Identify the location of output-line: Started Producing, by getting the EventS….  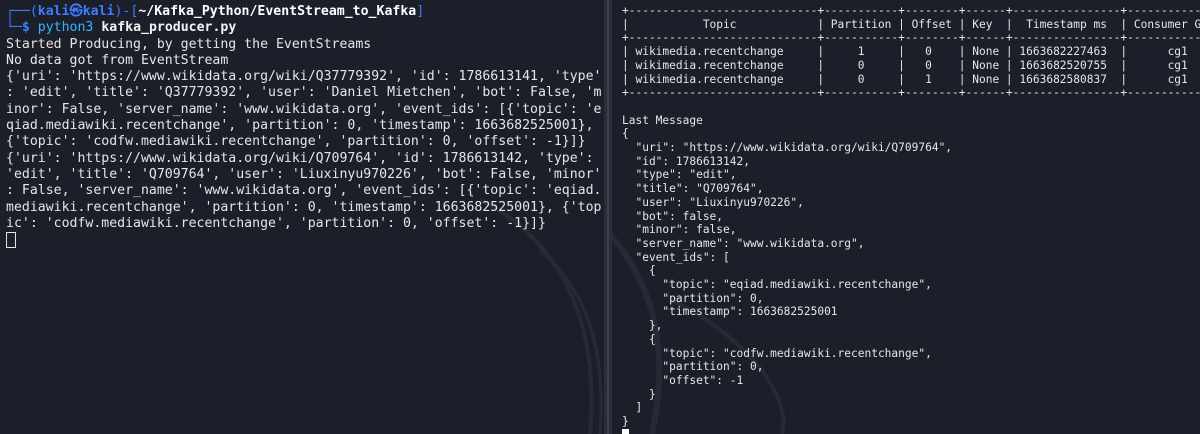
(189, 44).